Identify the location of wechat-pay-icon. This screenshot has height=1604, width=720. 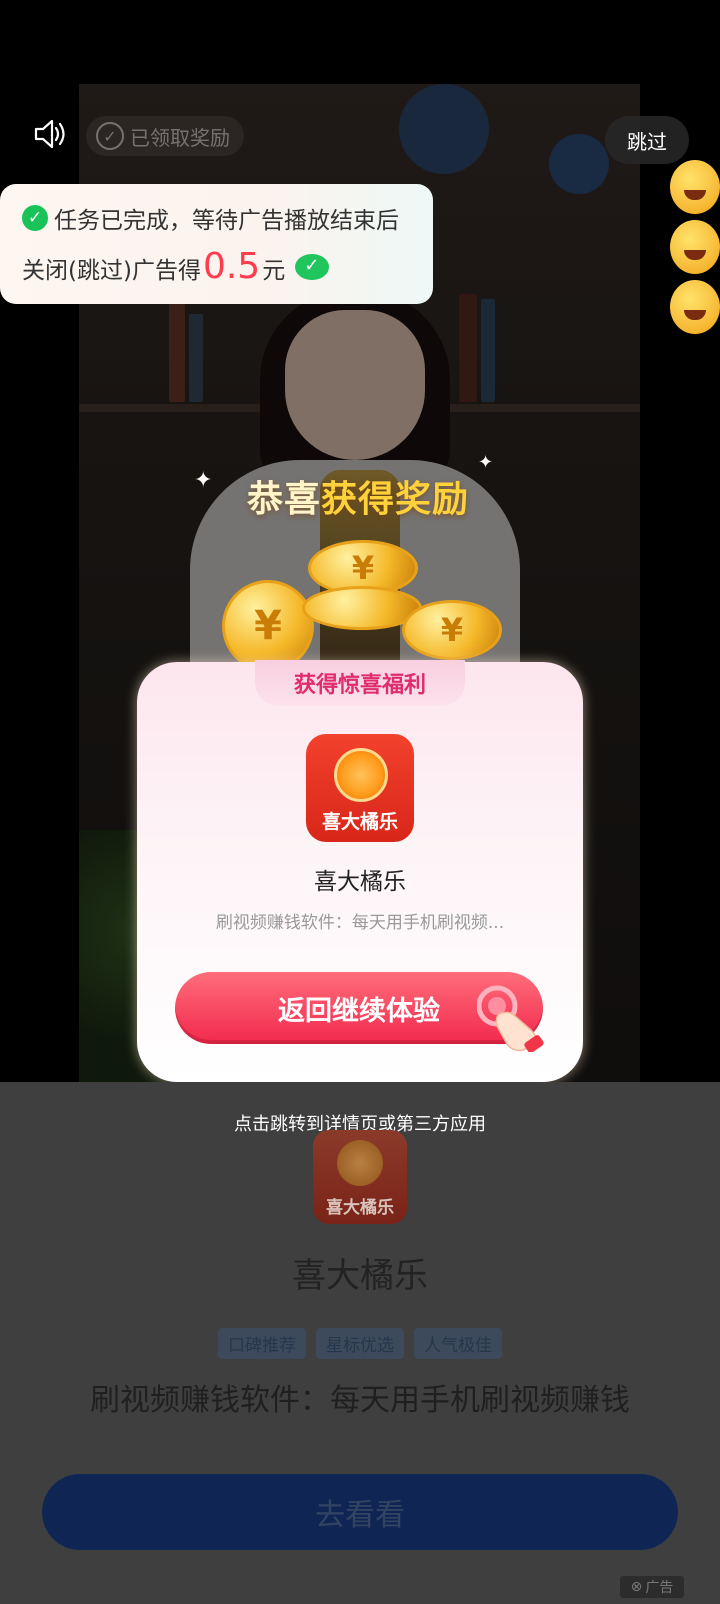
(312, 267).